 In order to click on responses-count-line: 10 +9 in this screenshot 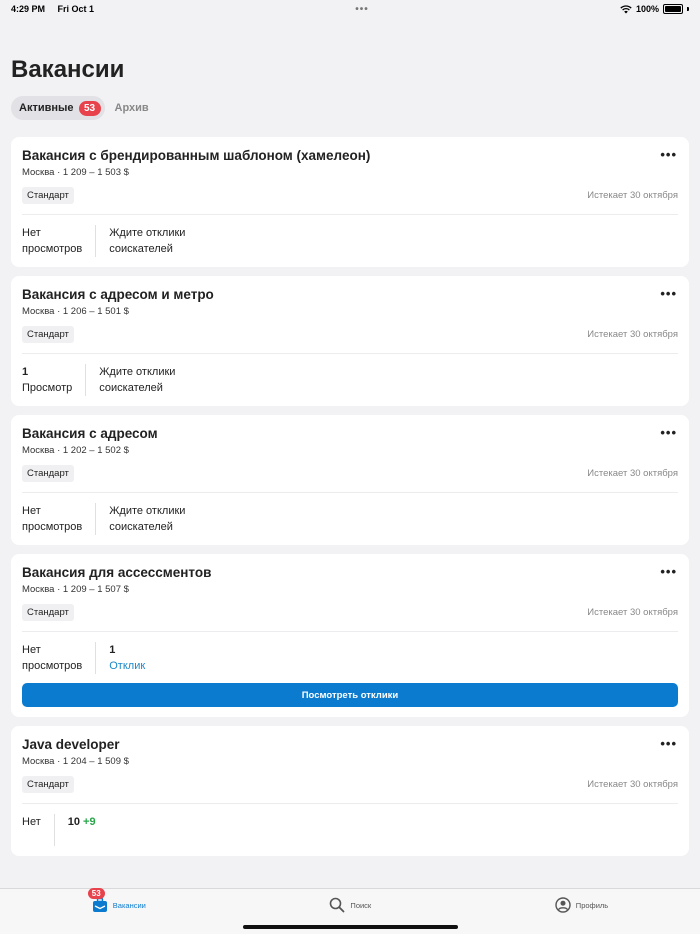, I will do `click(82, 822)`.